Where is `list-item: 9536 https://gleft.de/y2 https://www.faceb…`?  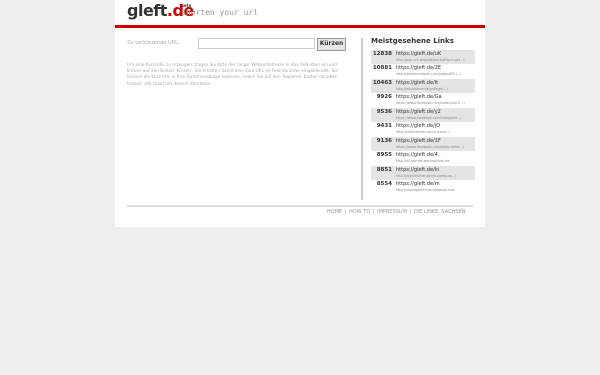 list-item: 9536 https://gleft.de/y2 https://www.faceb… is located at coordinates (423, 115).